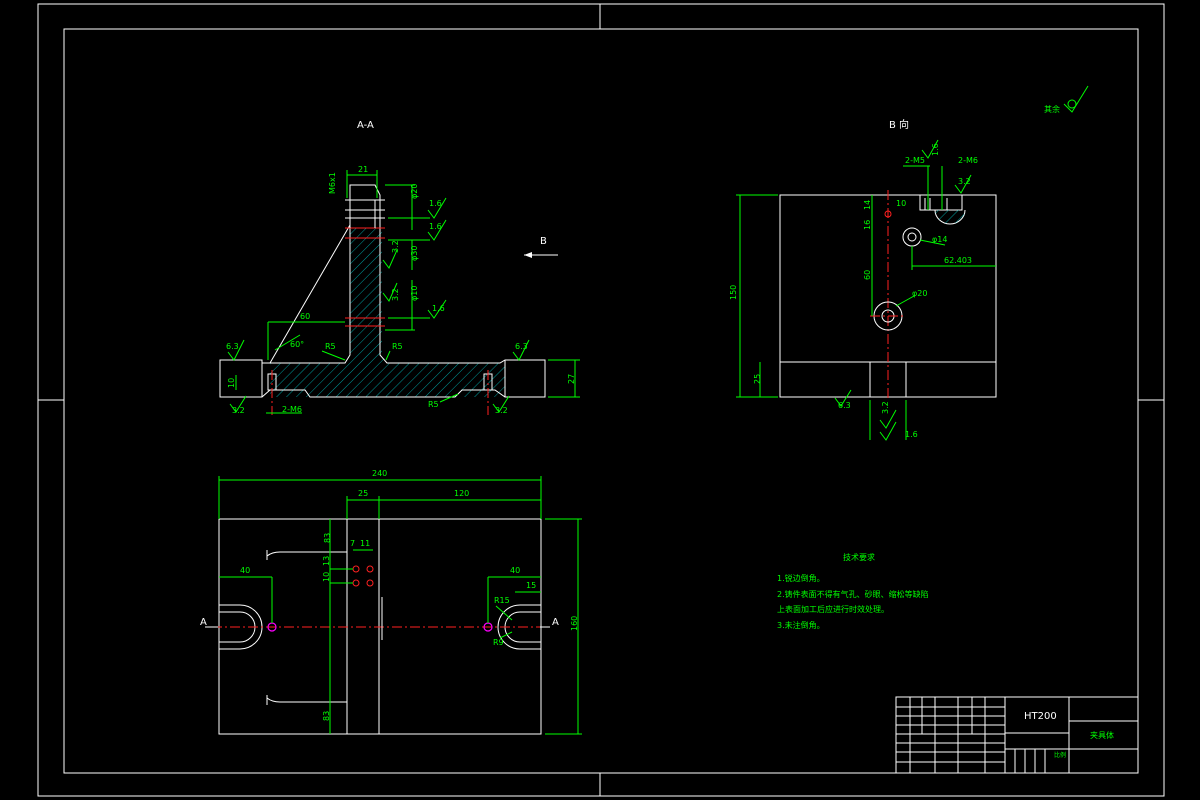  Describe the element at coordinates (958, 260) in the screenshot. I see `vb-dim-62: 62.403` at that location.